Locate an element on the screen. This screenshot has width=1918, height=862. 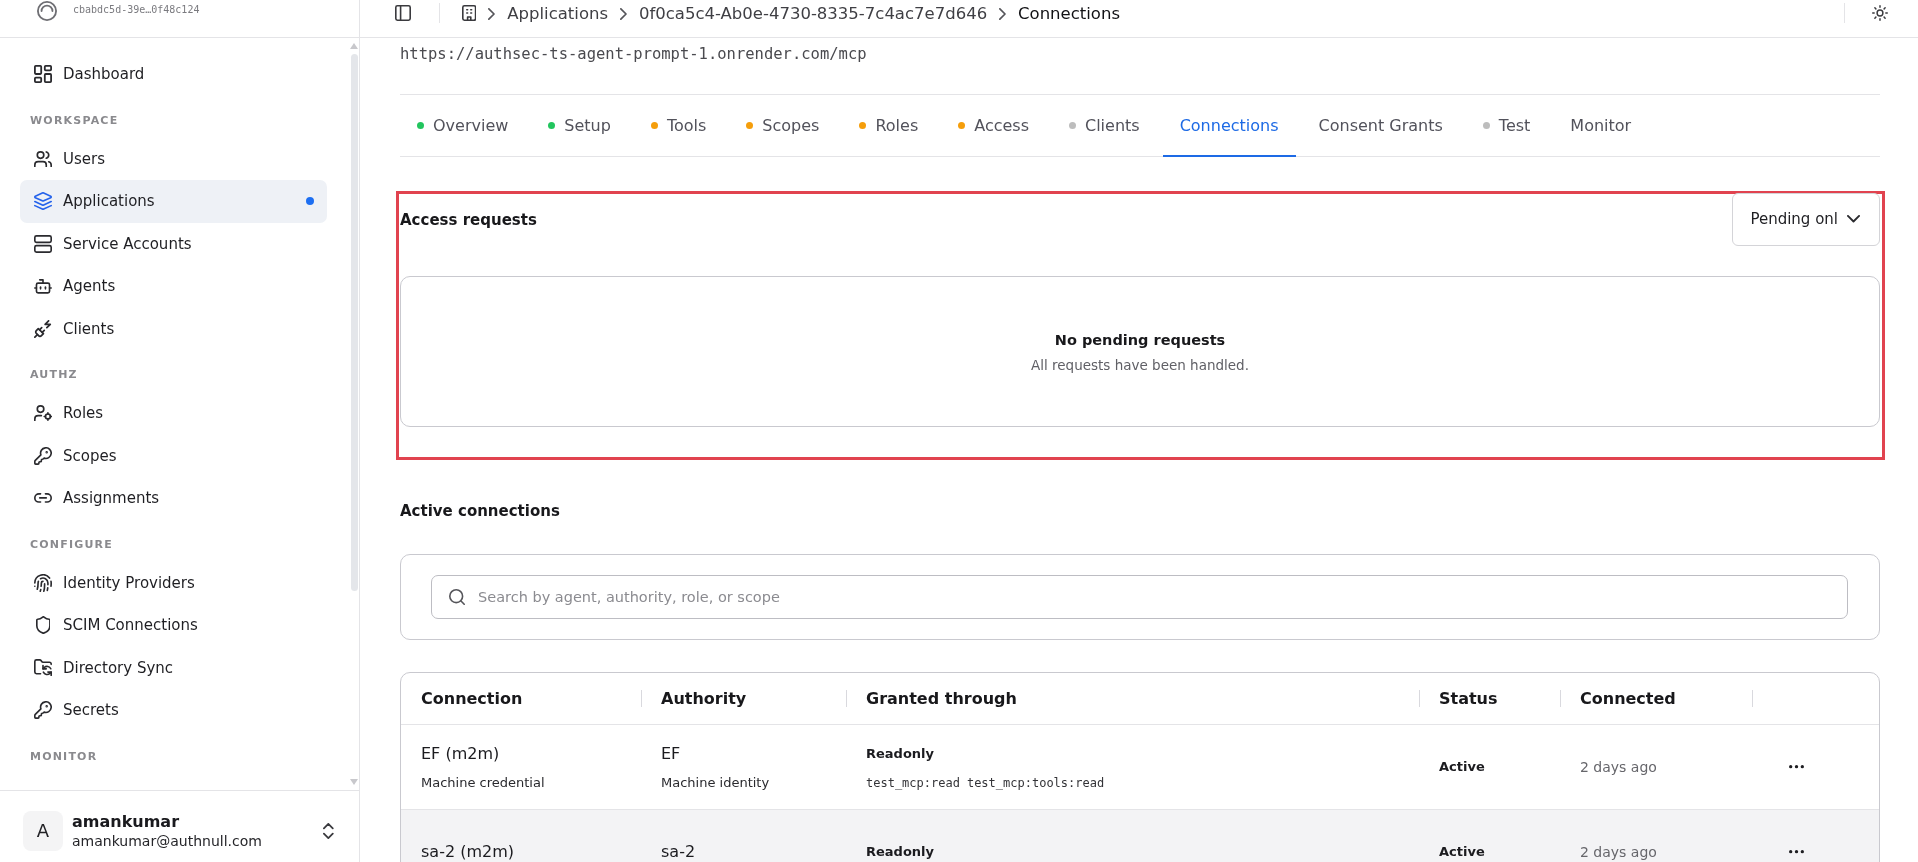
sidebar-item: Users is located at coordinates (173, 158).